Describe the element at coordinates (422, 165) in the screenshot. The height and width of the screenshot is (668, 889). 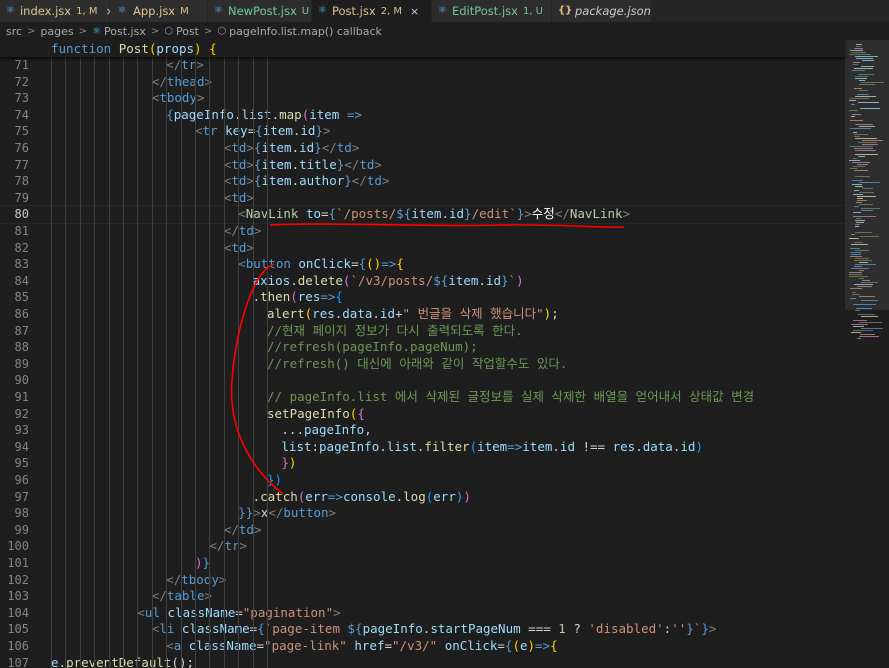
I see `code-line: 77 <td>{item.title}</td>` at that location.